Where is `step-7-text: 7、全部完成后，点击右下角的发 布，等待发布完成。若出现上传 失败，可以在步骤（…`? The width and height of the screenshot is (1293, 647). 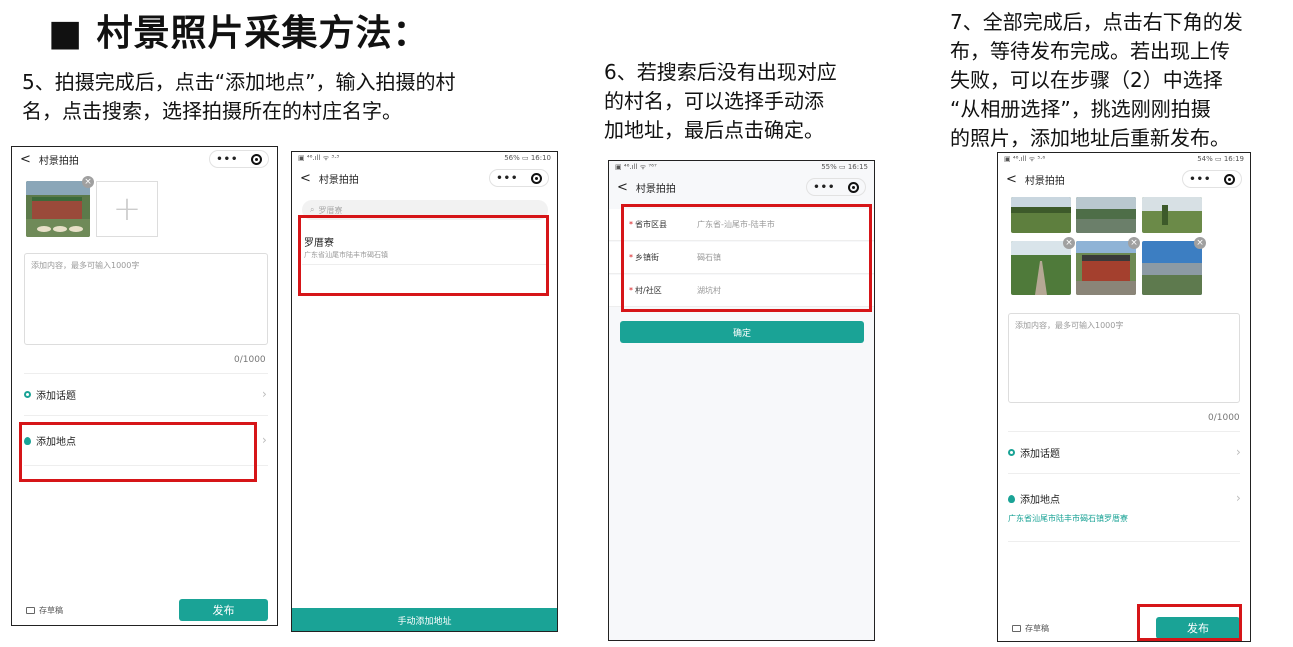 step-7-text: 7、全部完成后，点击右下角的发 布，等待发布完成。若出现上传 失败，可以在步骤（… is located at coordinates (1096, 80).